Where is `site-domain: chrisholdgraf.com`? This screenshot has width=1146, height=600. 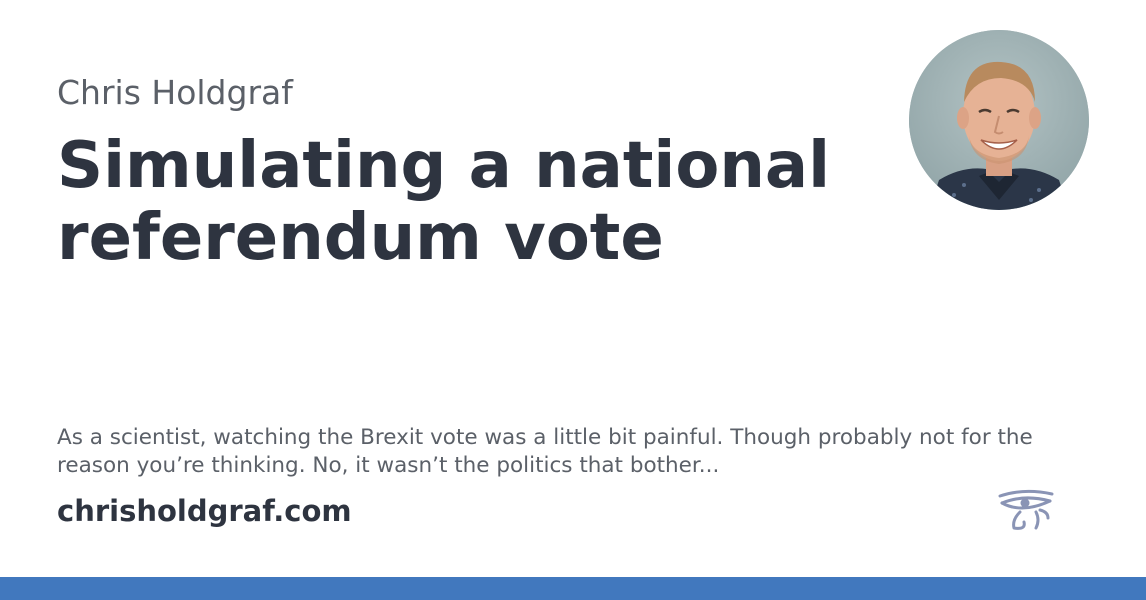 site-domain: chrisholdgraf.com is located at coordinates (204, 511).